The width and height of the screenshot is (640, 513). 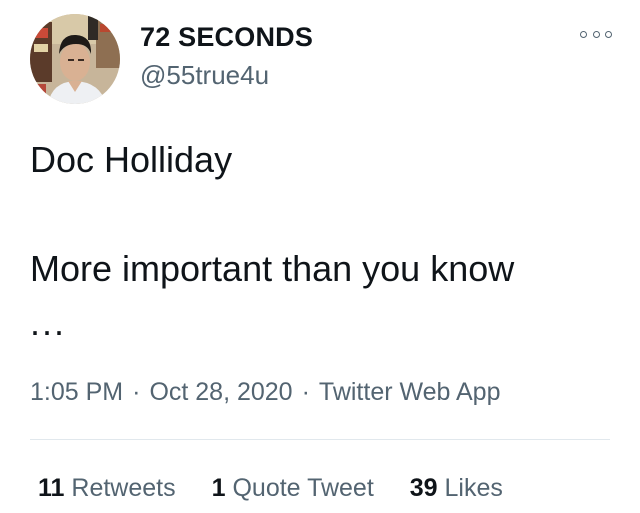 I want to click on display-name: 72 SECONDS, so click(x=226, y=37).